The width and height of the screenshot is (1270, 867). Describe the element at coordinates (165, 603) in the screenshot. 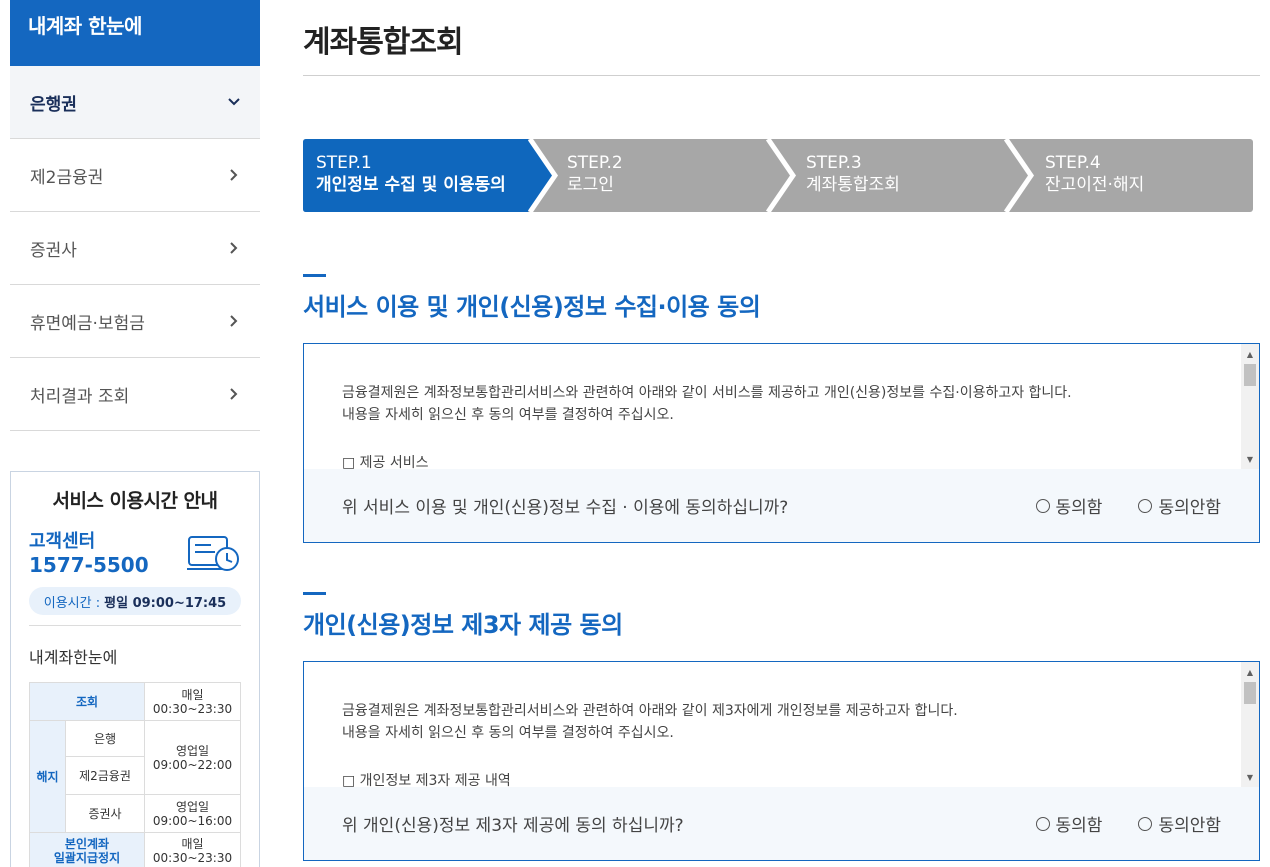

I see `service-time-value: 평일 09:00~17:45` at that location.